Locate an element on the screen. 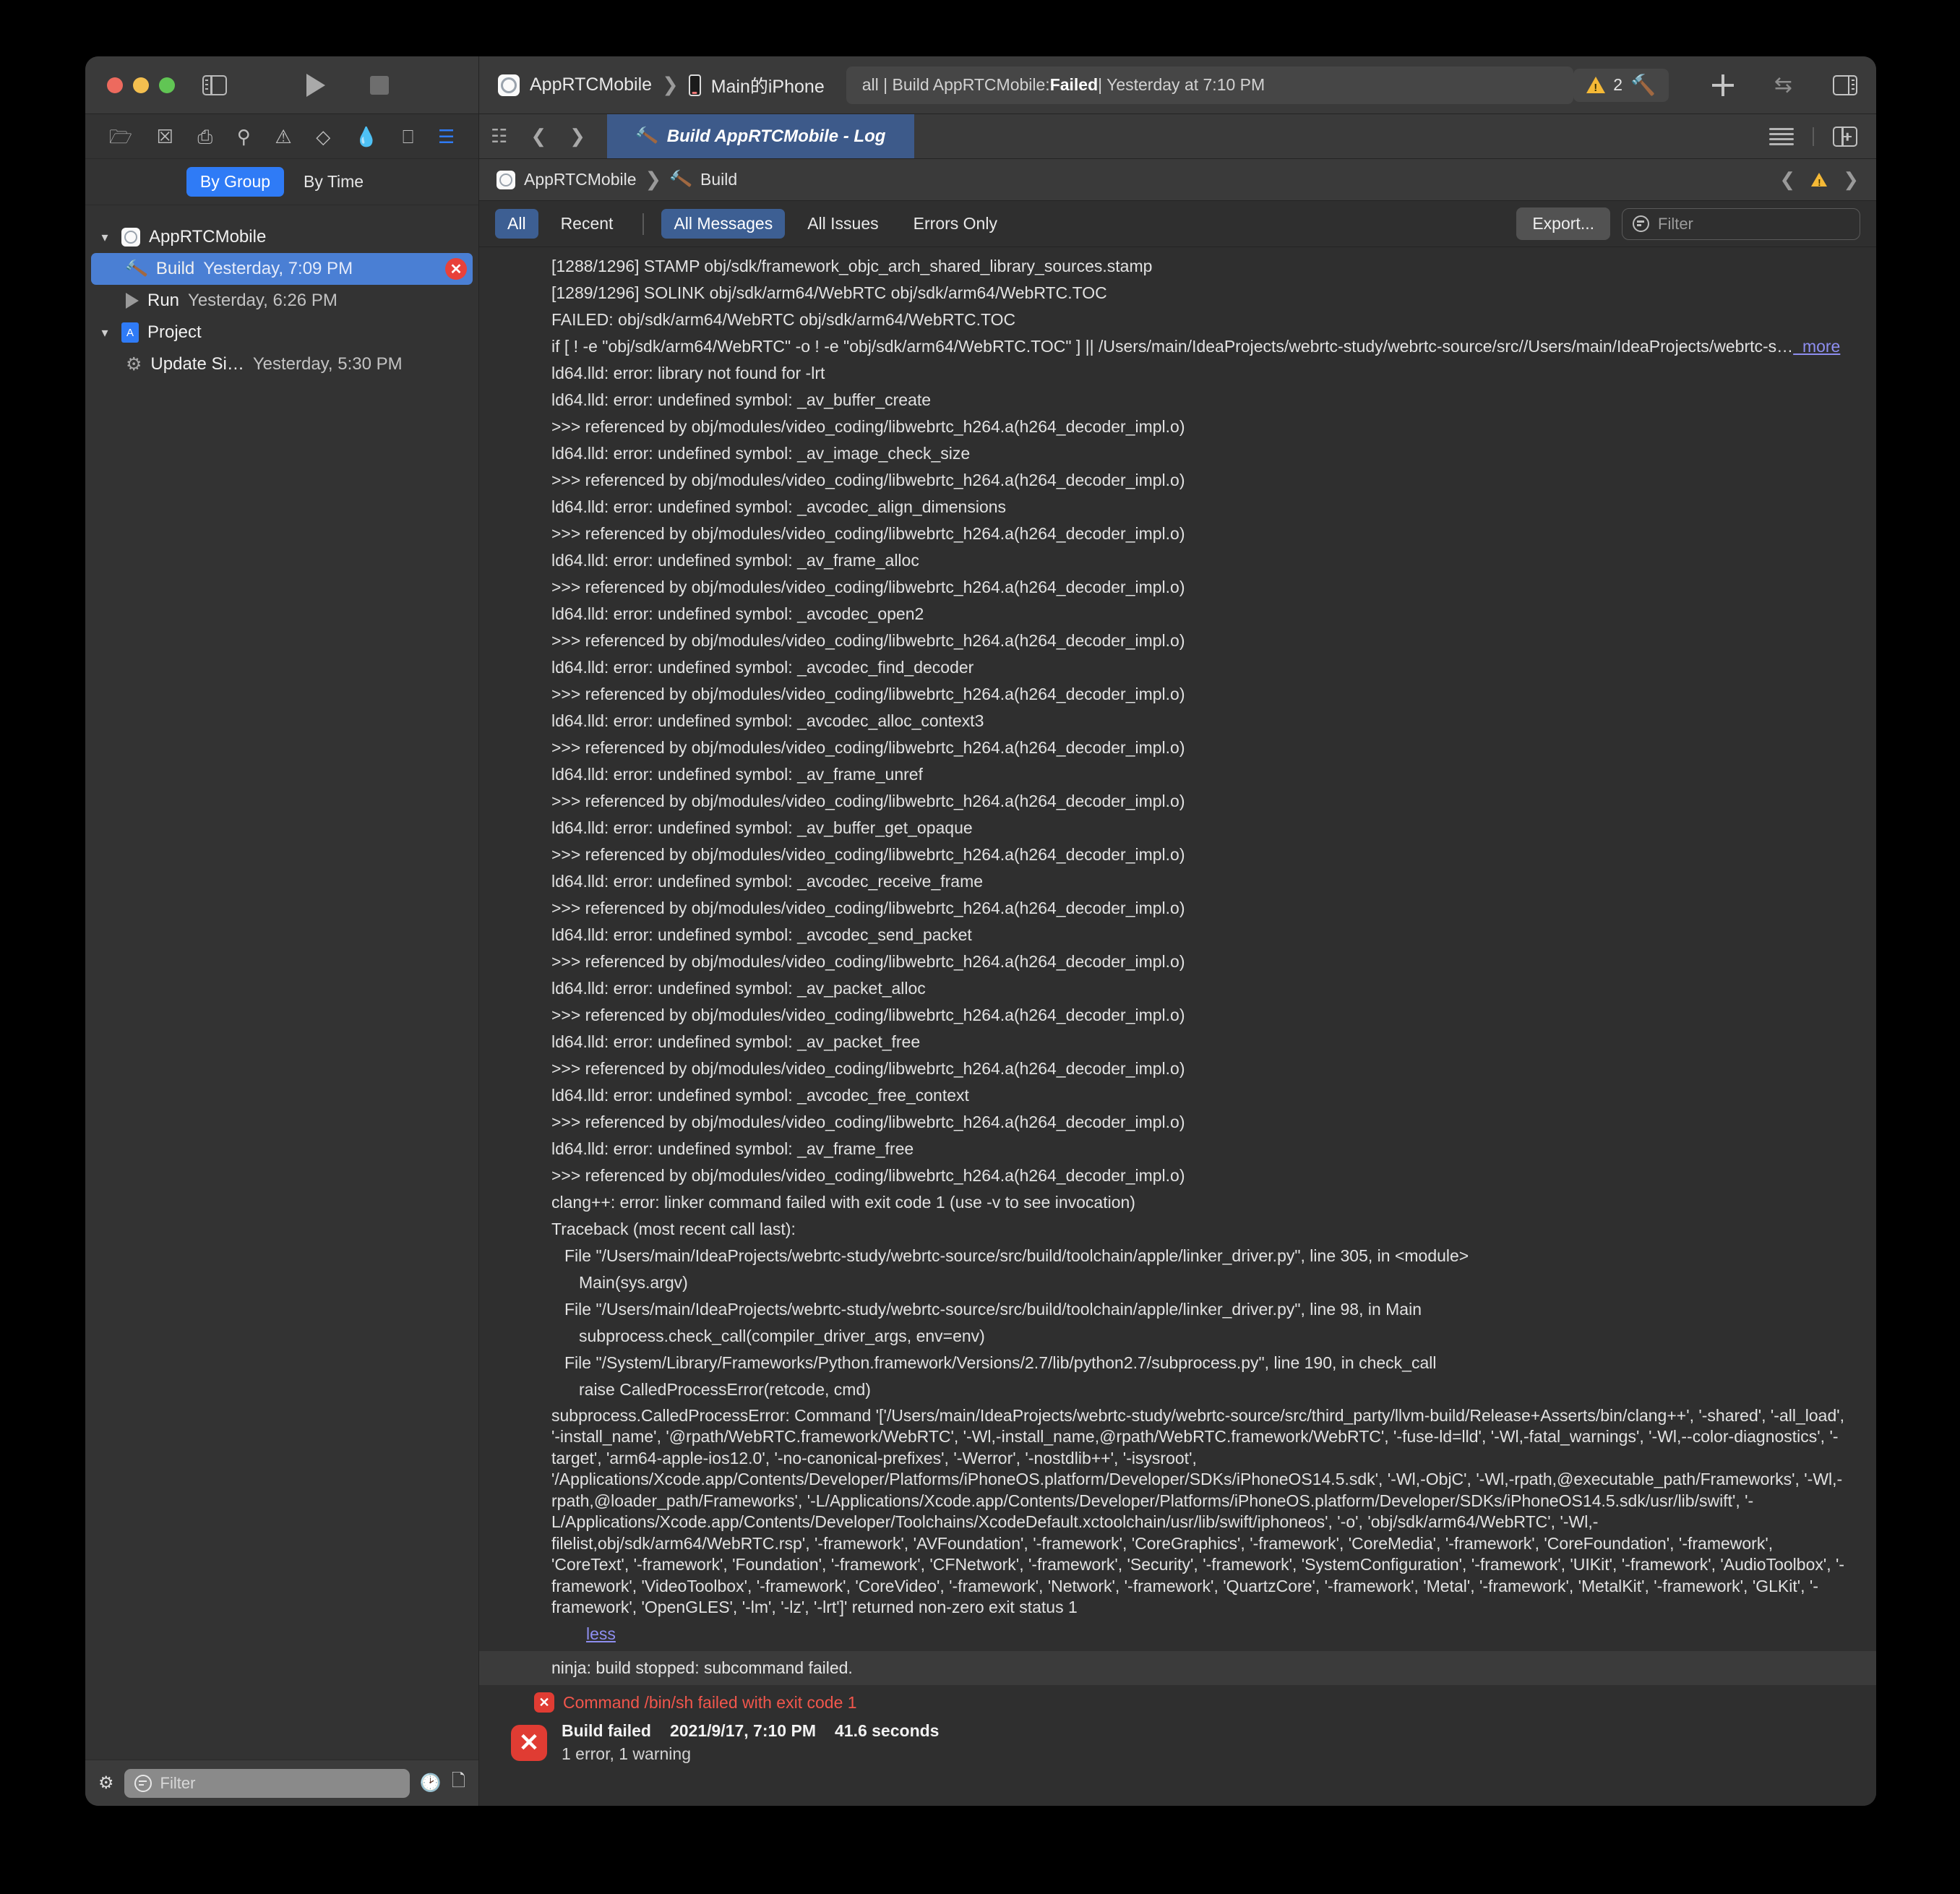 Image resolution: width=1960 pixels, height=1894 pixels. scheme-selector: AppRTCMobile ❯ Main的iPhone is located at coordinates (661, 85).